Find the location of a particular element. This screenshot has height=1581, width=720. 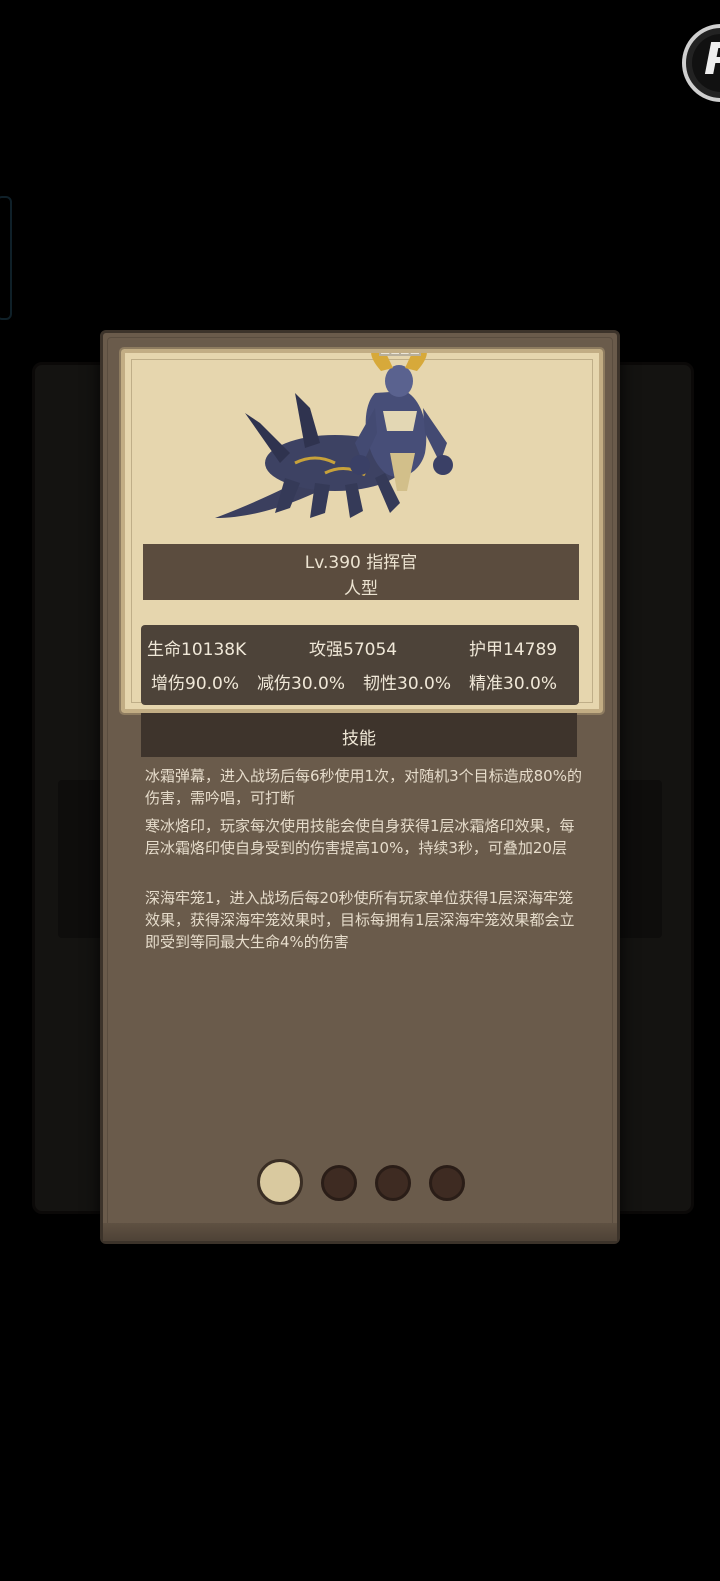

skills-header-label: 技能 is located at coordinates (359, 739).